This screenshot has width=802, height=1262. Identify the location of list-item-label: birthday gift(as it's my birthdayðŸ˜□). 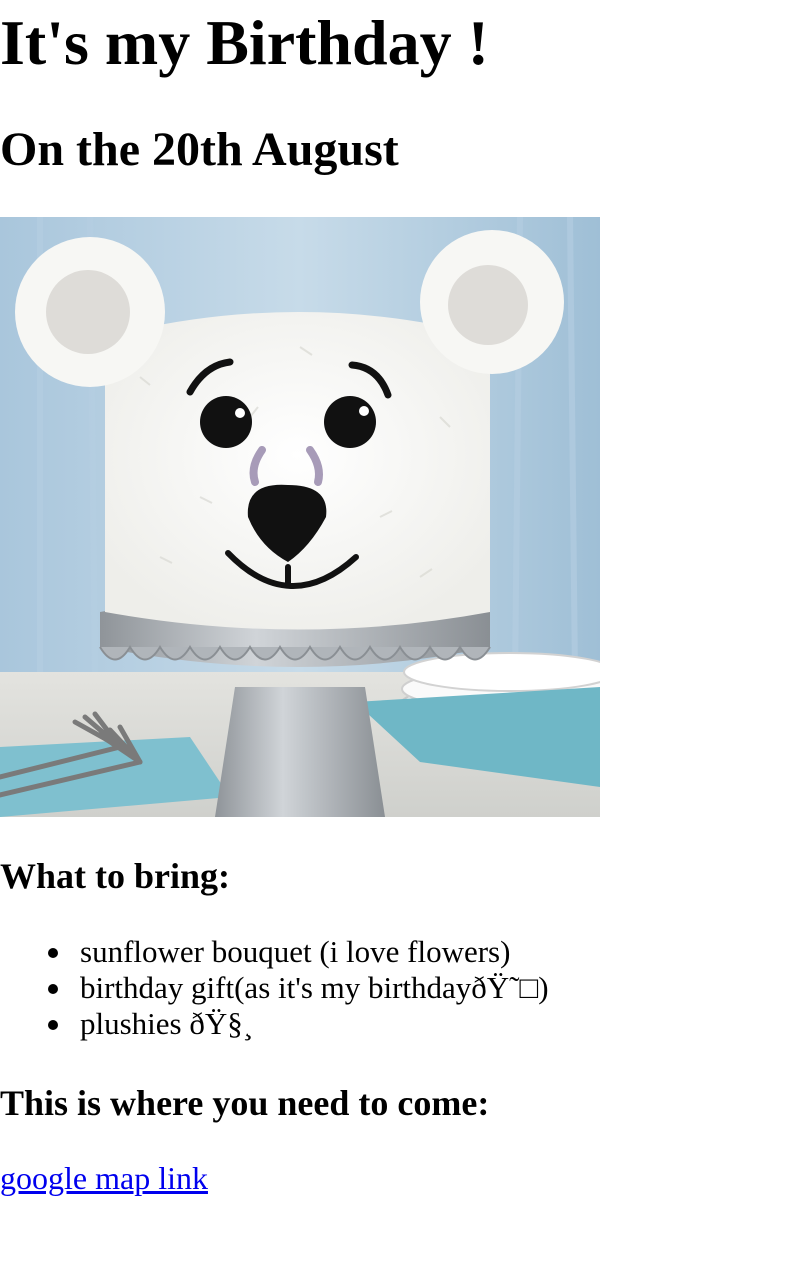
(314, 987).